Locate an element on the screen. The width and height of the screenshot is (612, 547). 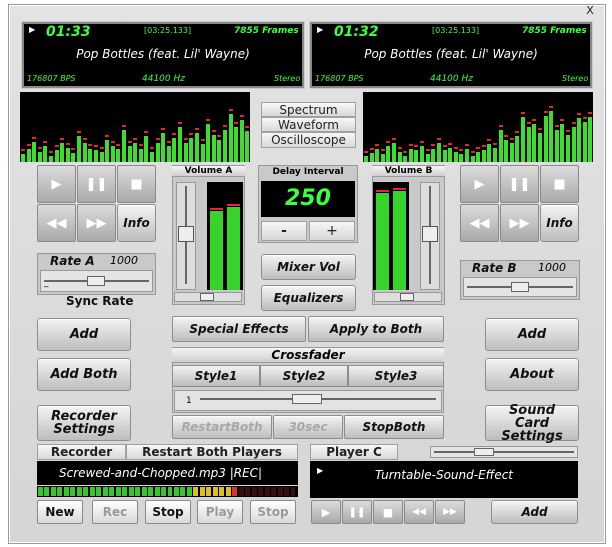
sound-card-settings-button: Sound Card Settings is located at coordinates (532, 423).